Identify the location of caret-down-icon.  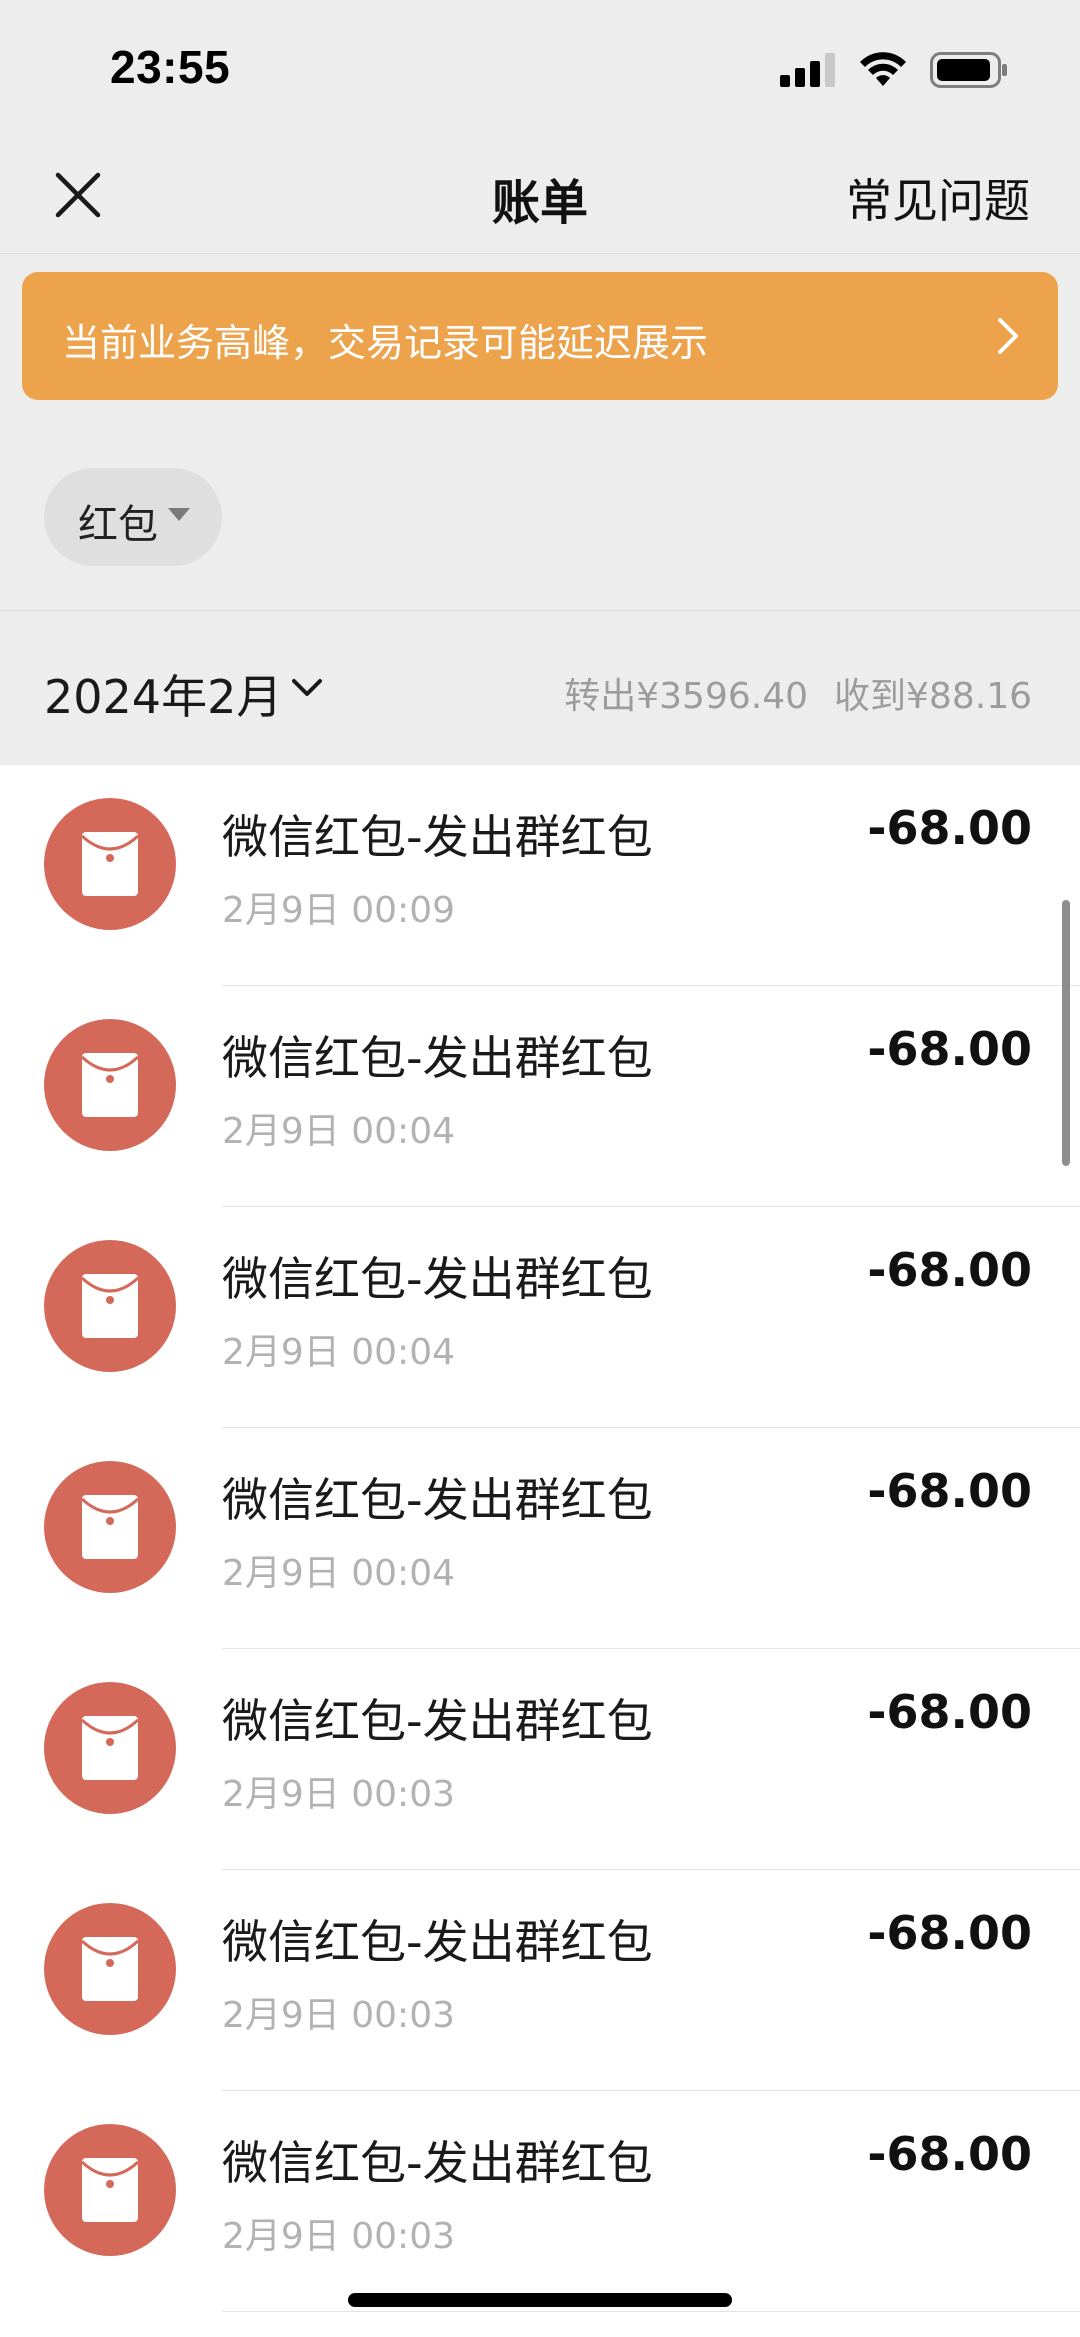
(179, 514).